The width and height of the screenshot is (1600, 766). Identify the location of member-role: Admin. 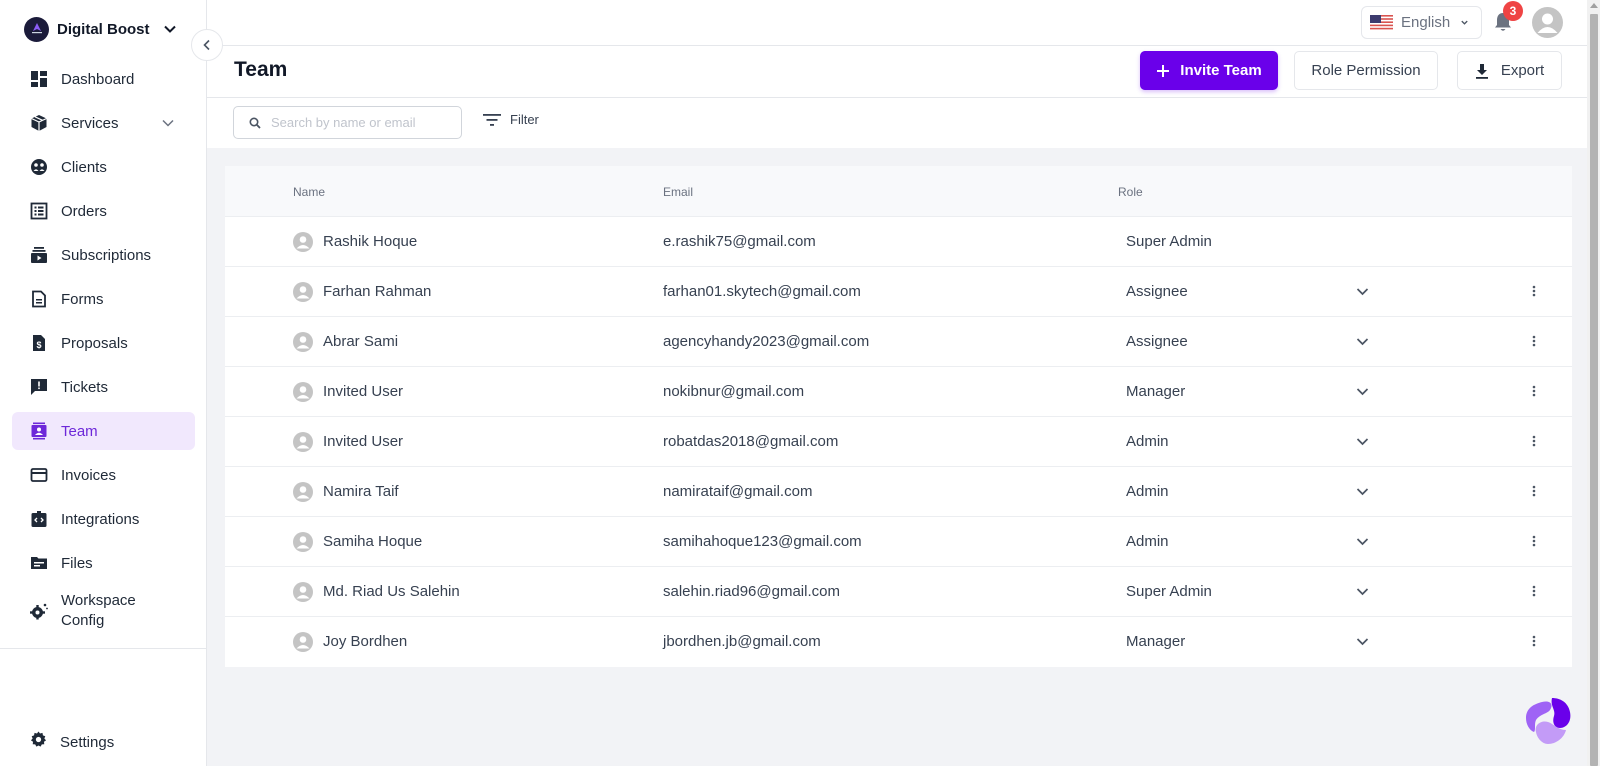
(1147, 441).